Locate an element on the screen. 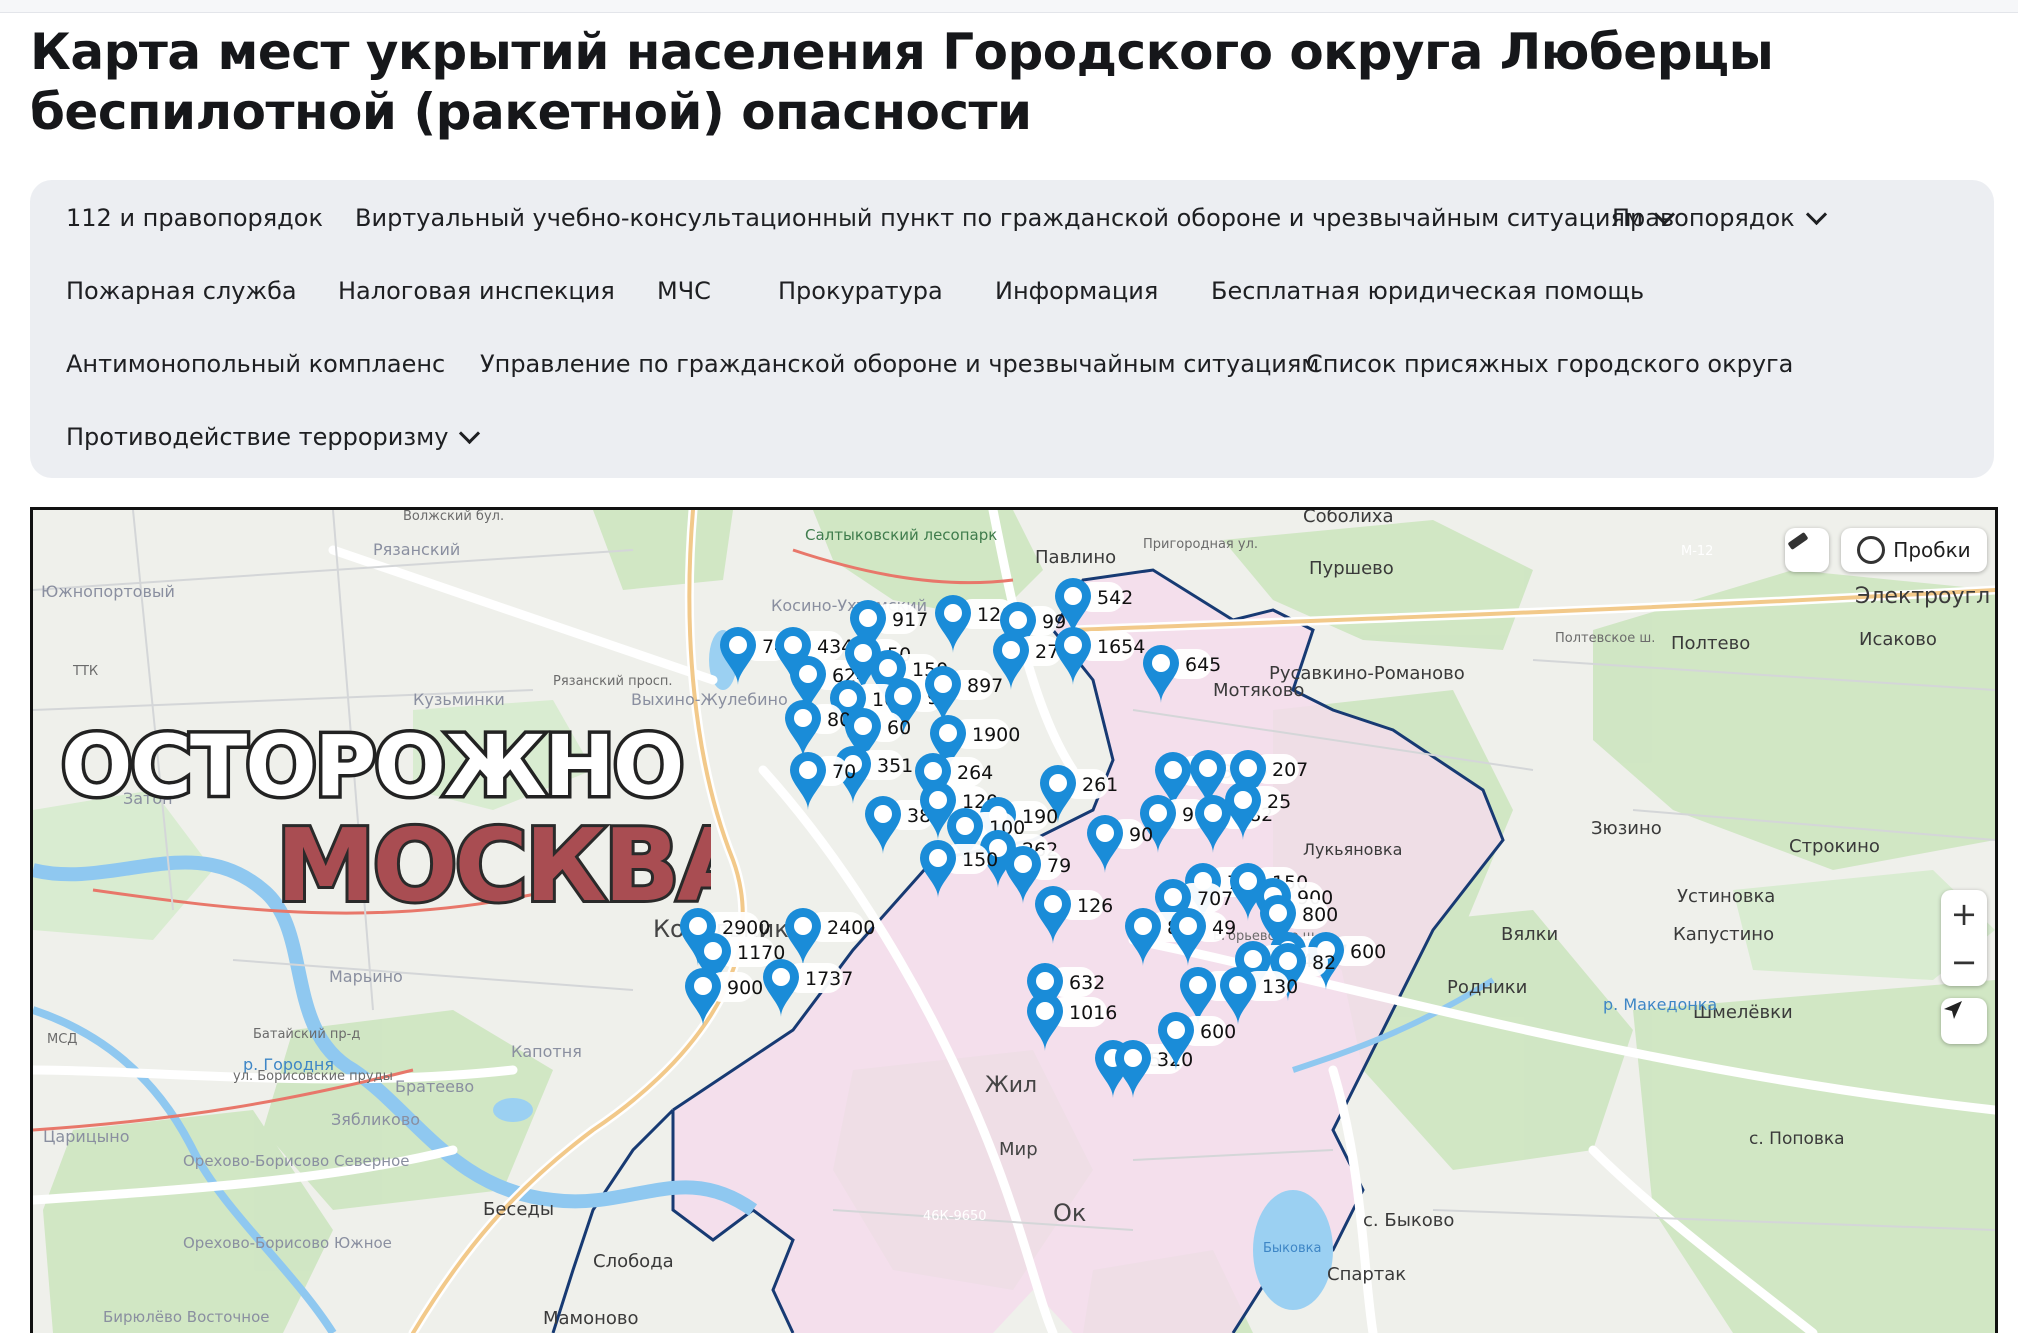  place-label: Орехово-Борисово Северное is located at coordinates (296, 1161).